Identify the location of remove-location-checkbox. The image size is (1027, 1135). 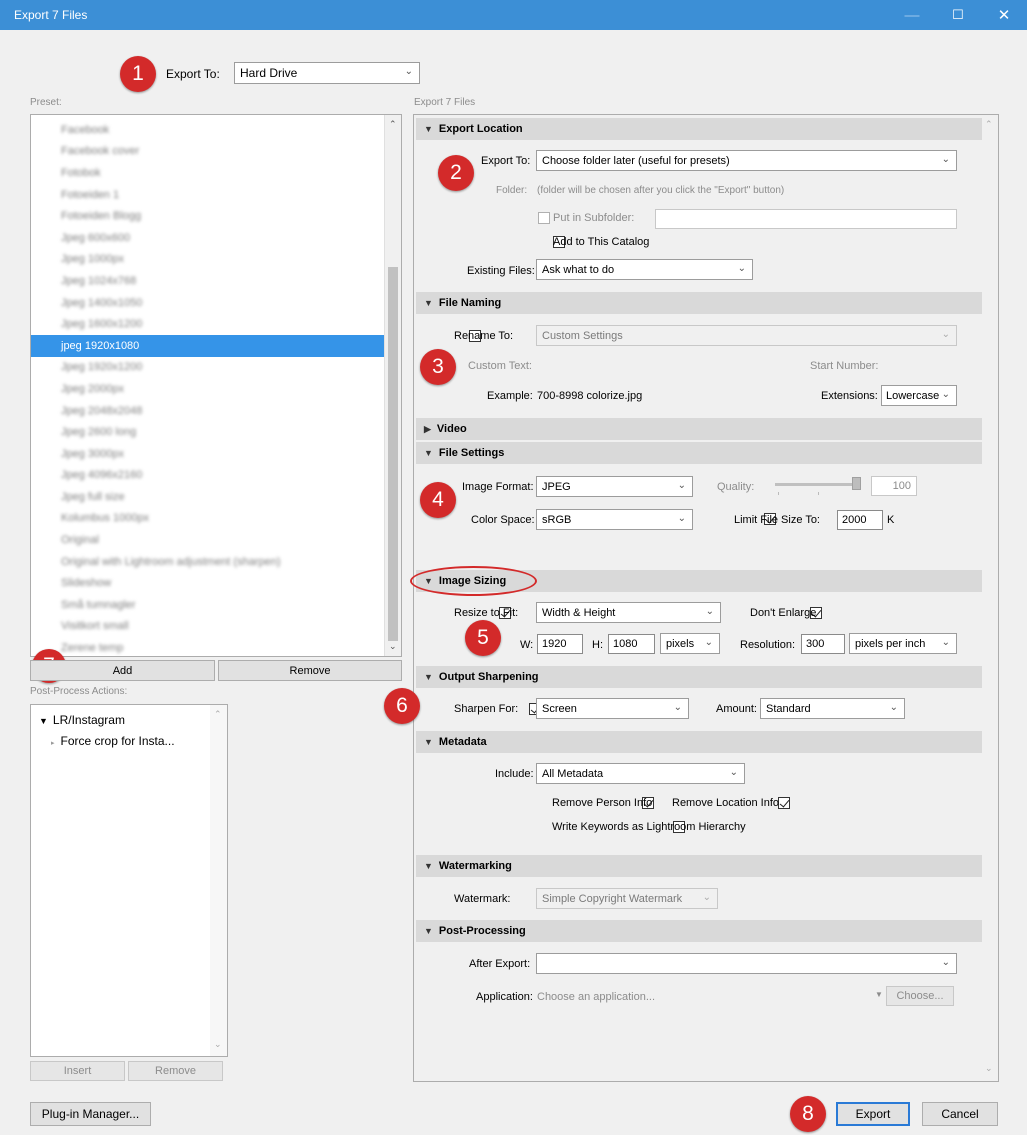
(783, 803).